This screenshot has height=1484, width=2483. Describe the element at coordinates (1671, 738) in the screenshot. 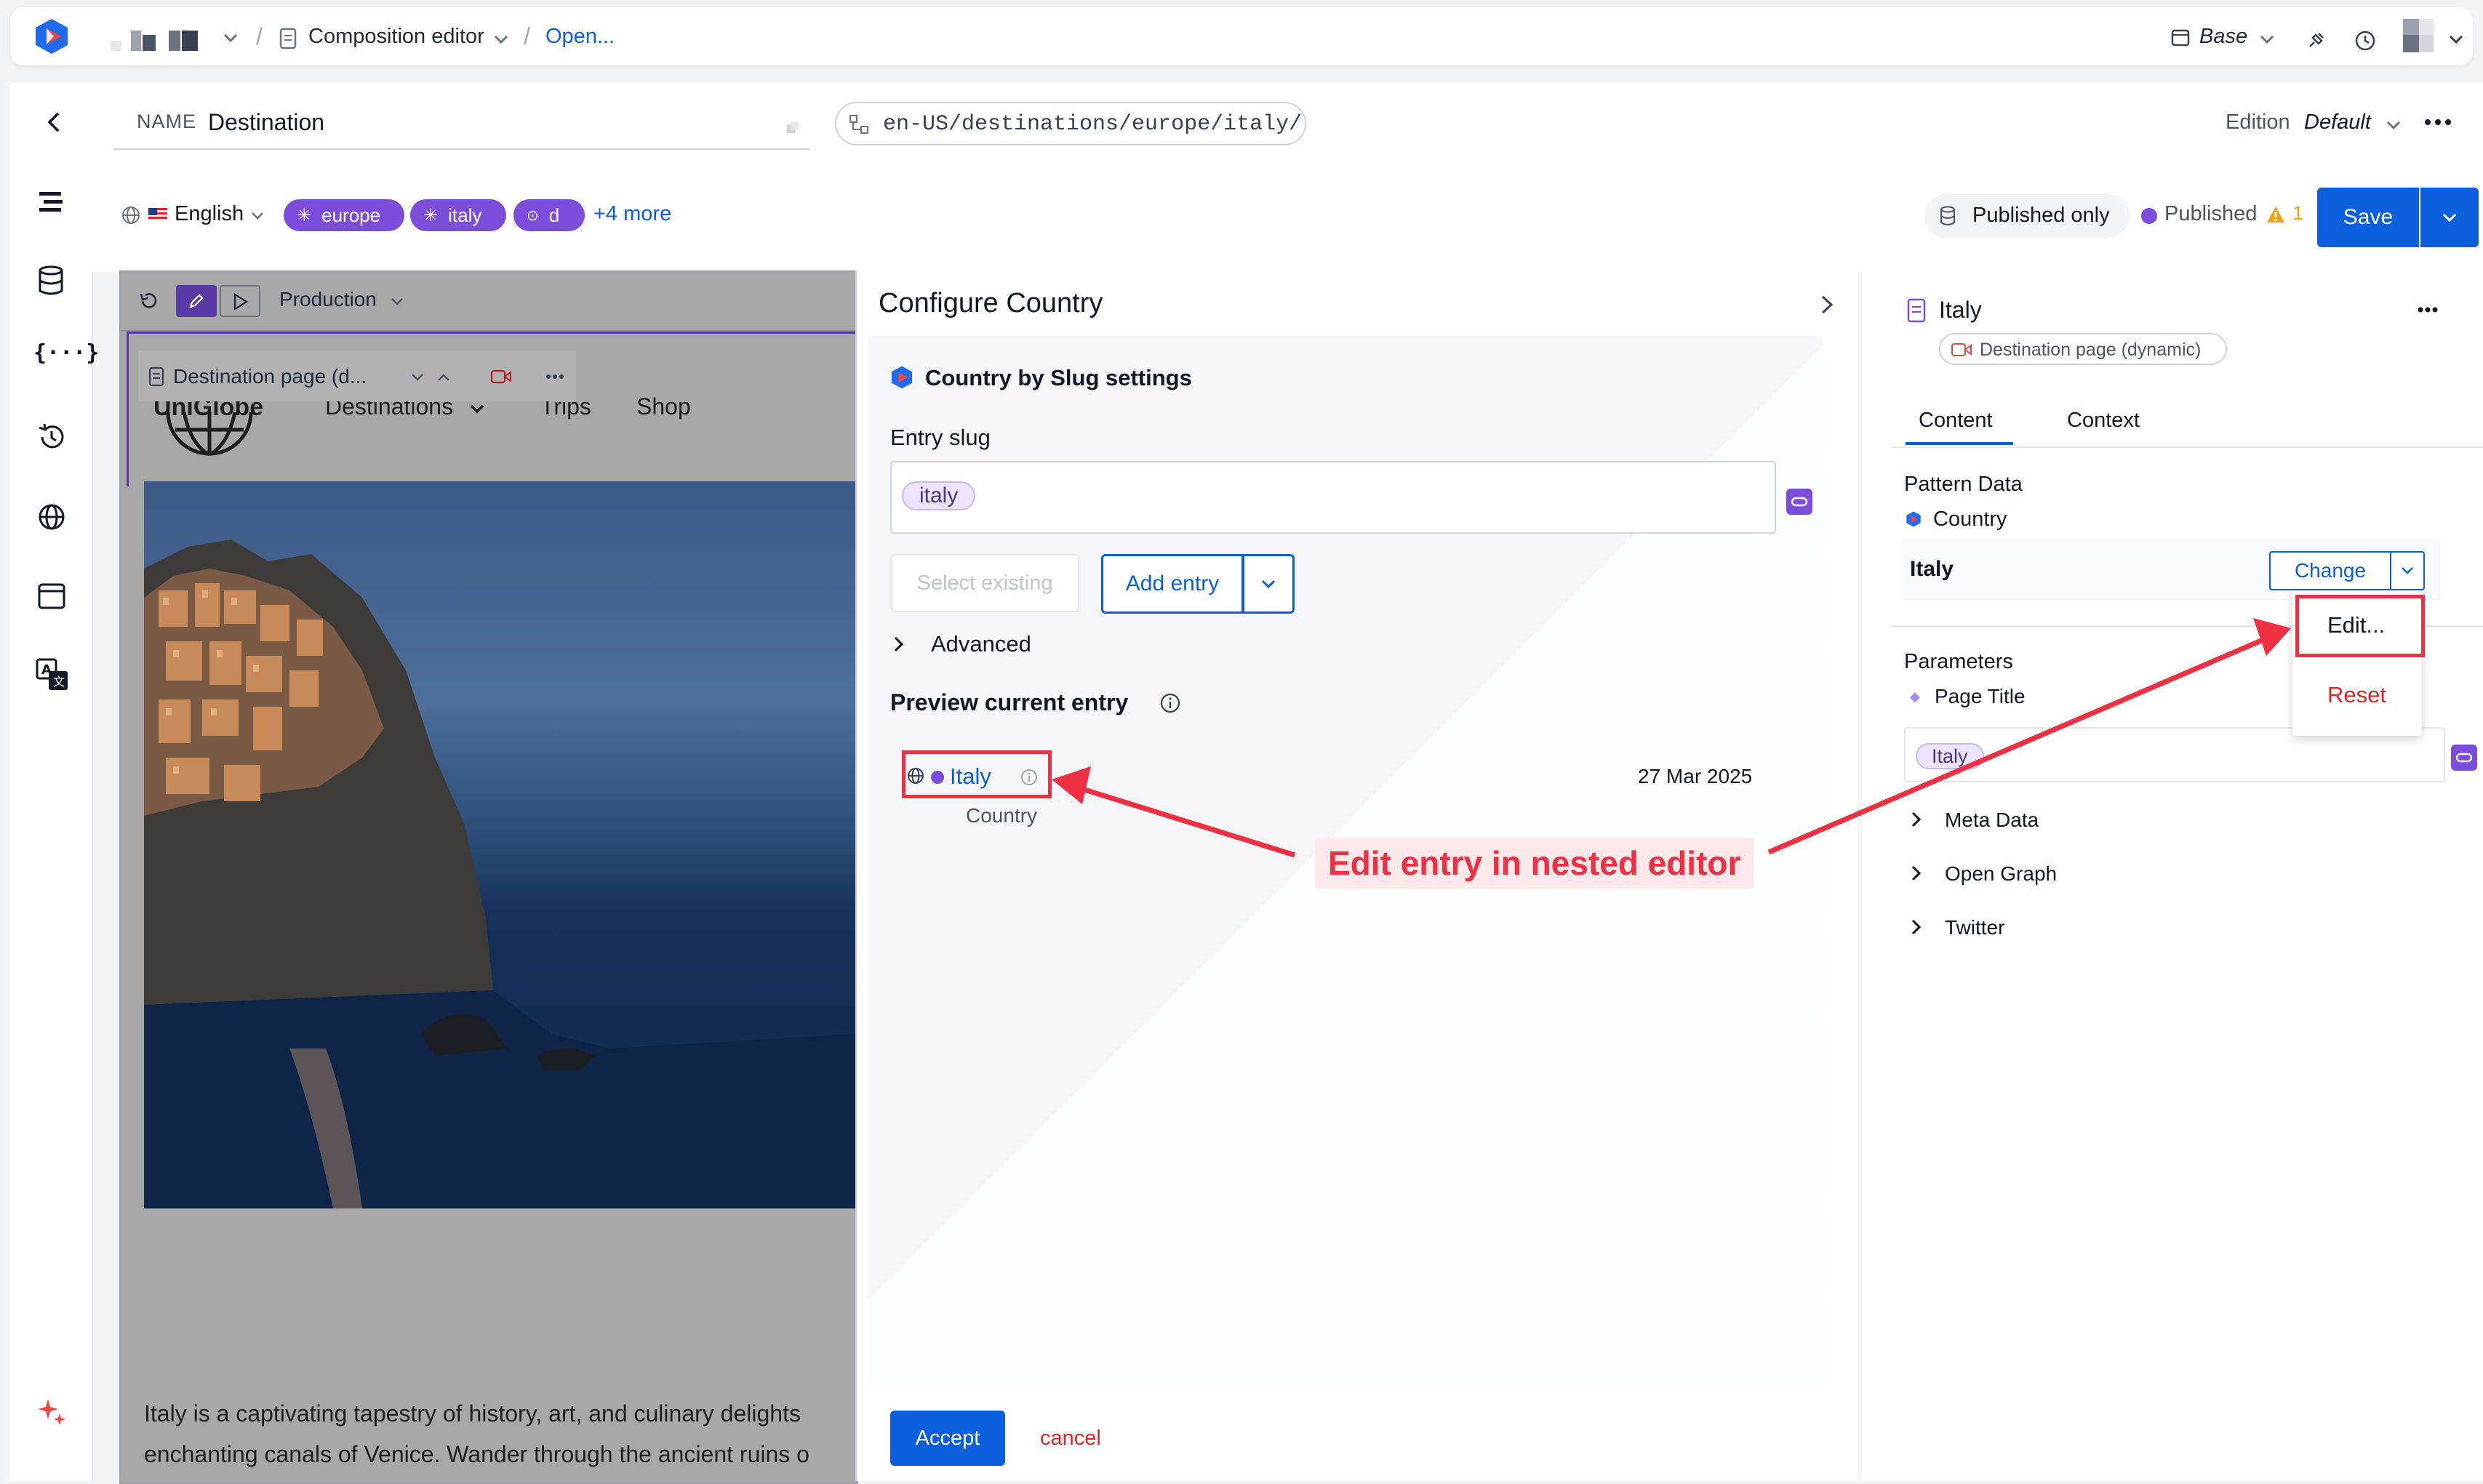

I see `annotation-arrows` at that location.